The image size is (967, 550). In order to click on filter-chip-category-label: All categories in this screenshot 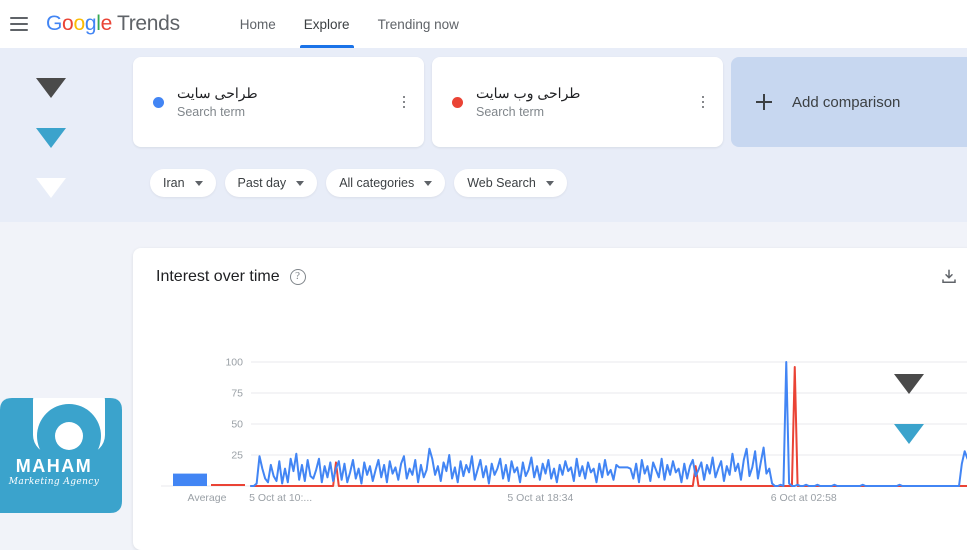, I will do `click(377, 183)`.